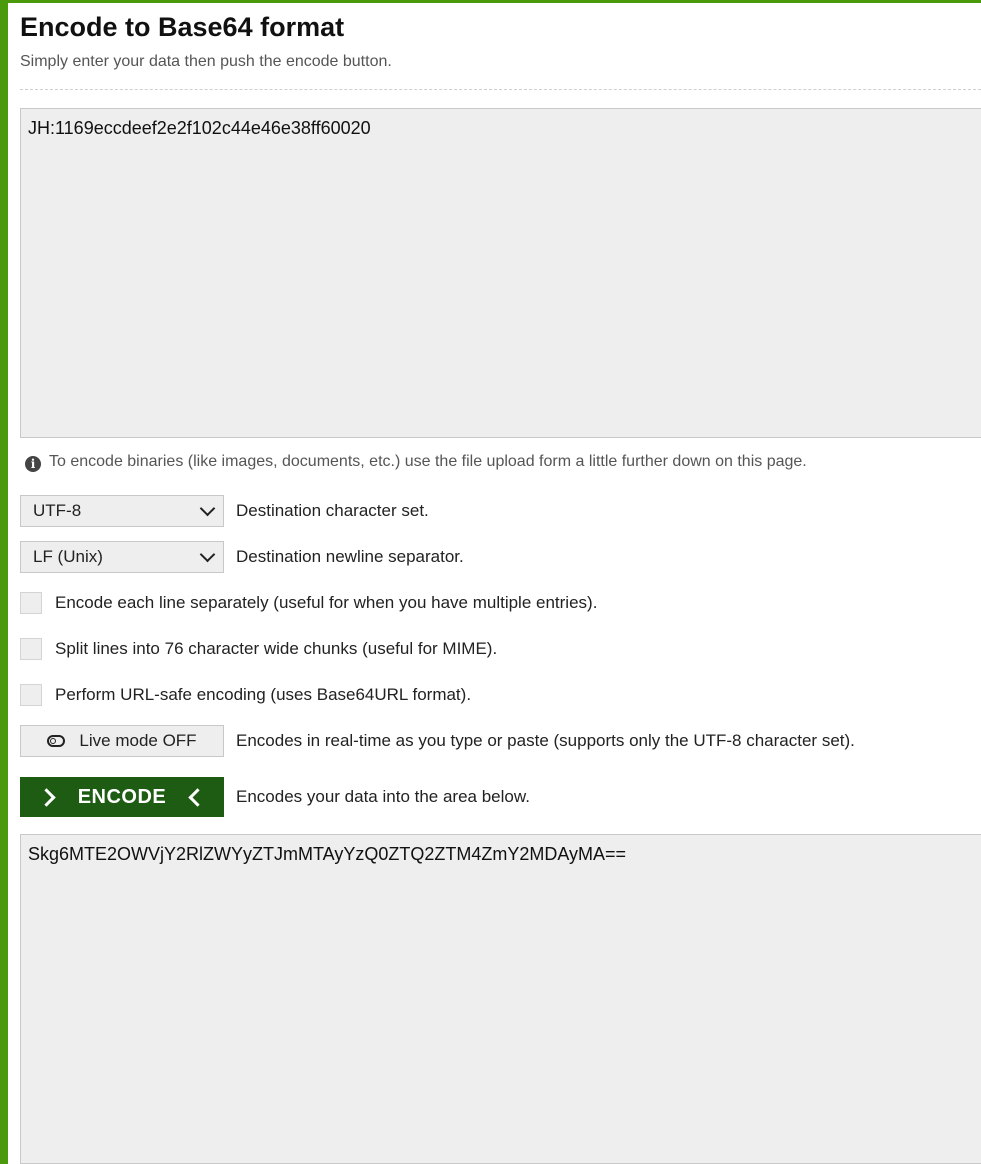 The image size is (981, 1164). What do you see at coordinates (56, 741) in the screenshot?
I see `toggle-icon` at bounding box center [56, 741].